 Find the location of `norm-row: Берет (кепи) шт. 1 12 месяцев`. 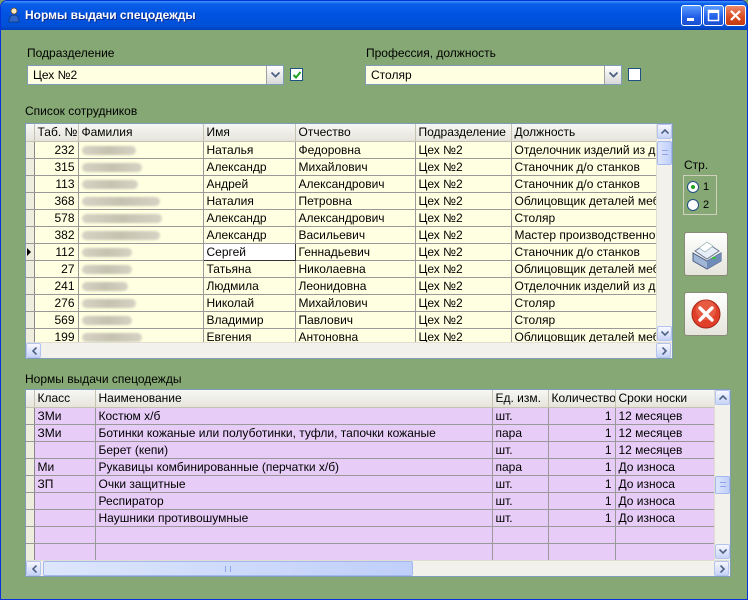

norm-row: Берет (кепи) шт. 1 12 месяцев is located at coordinates (371, 450).